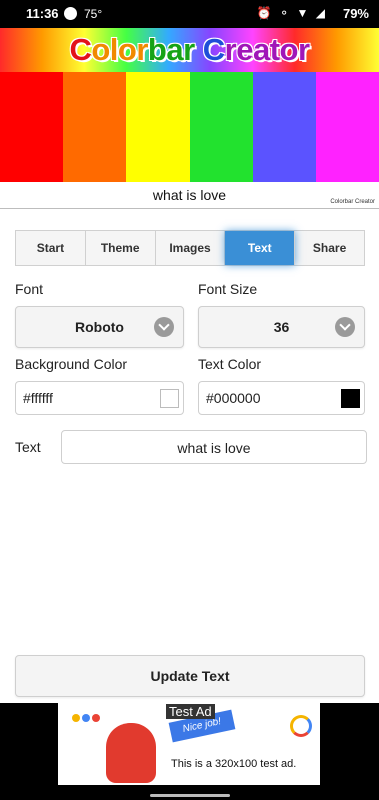  I want to click on colorbar-preview, so click(189, 127).